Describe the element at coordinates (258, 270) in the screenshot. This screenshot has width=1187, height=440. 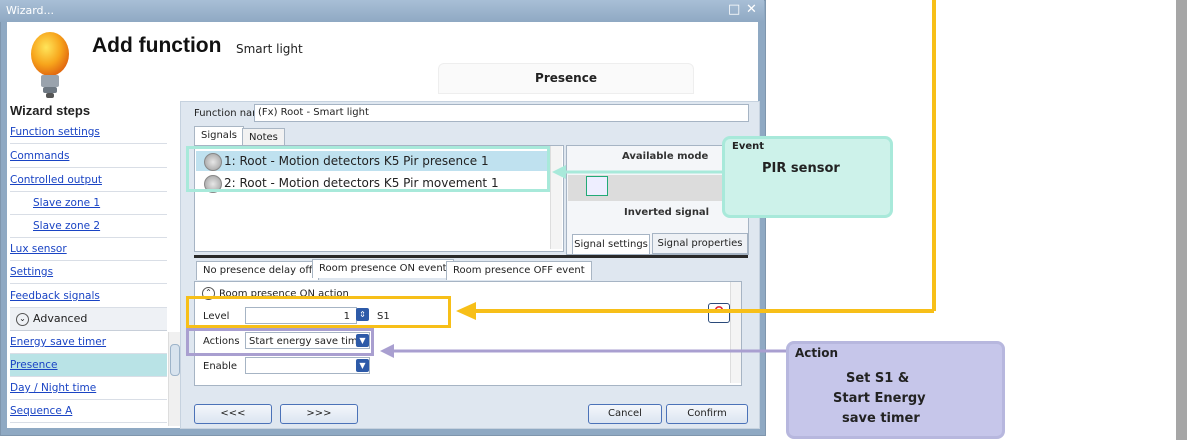
I see `tab-no-presence-delay-off: No presence delay off` at that location.